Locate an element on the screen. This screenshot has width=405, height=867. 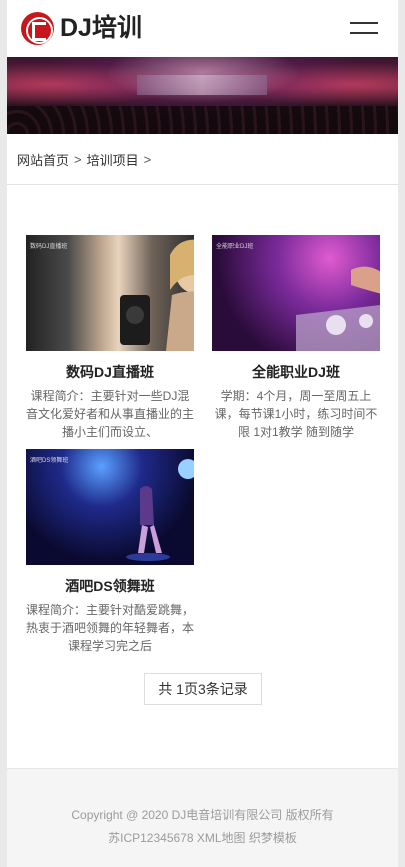
footer-links: 苏ICP12345678 XML地图 织梦模板 is located at coordinates (202, 838).